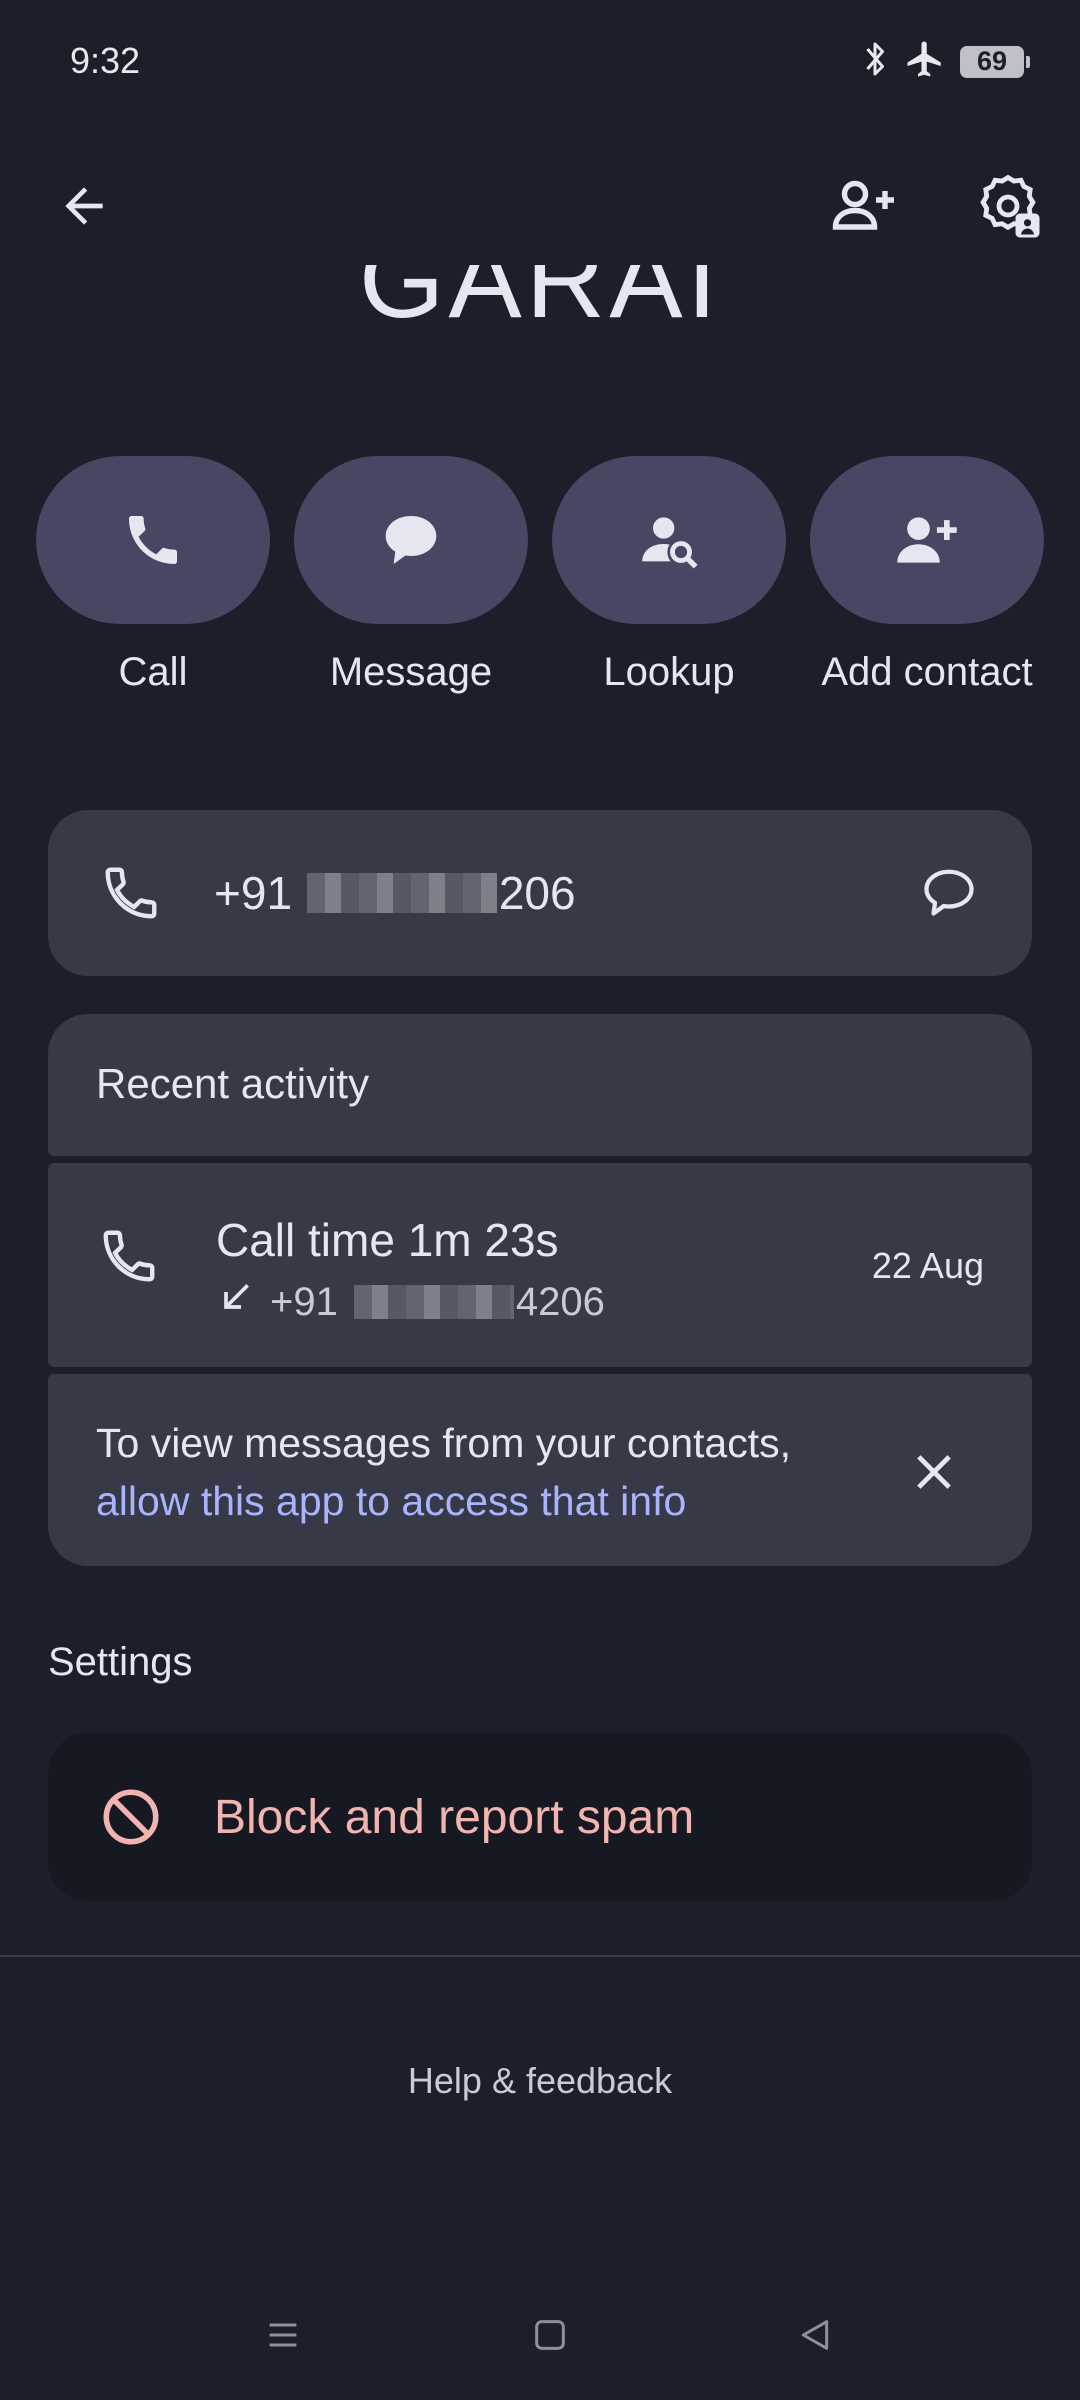  I want to click on recent-activity-header: Recent activity, so click(540, 1085).